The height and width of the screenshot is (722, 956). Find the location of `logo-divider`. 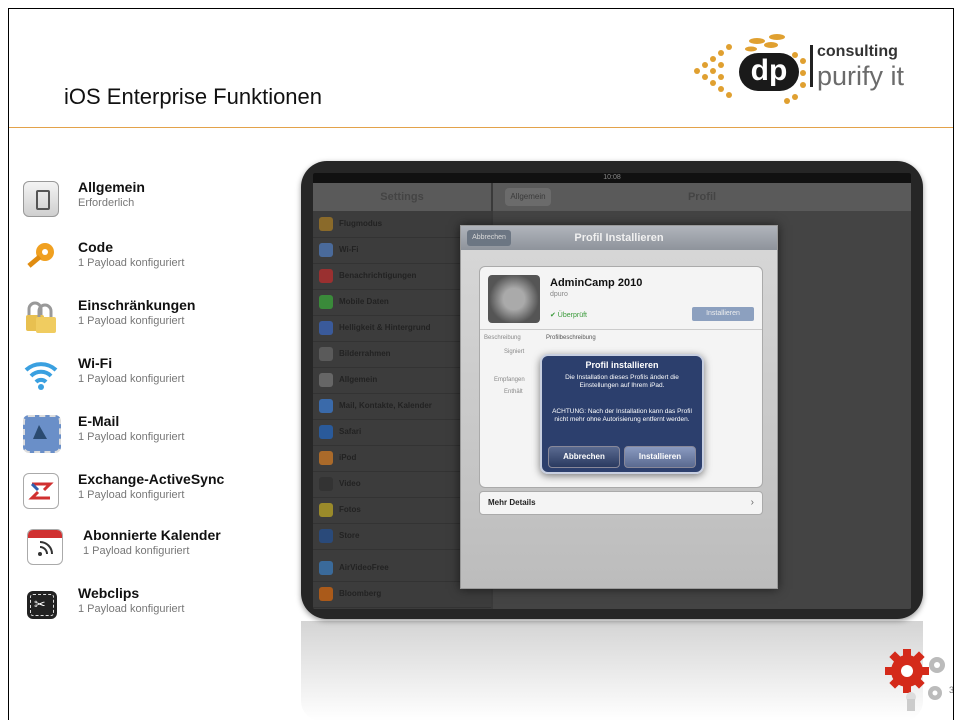

logo-divider is located at coordinates (811, 66).